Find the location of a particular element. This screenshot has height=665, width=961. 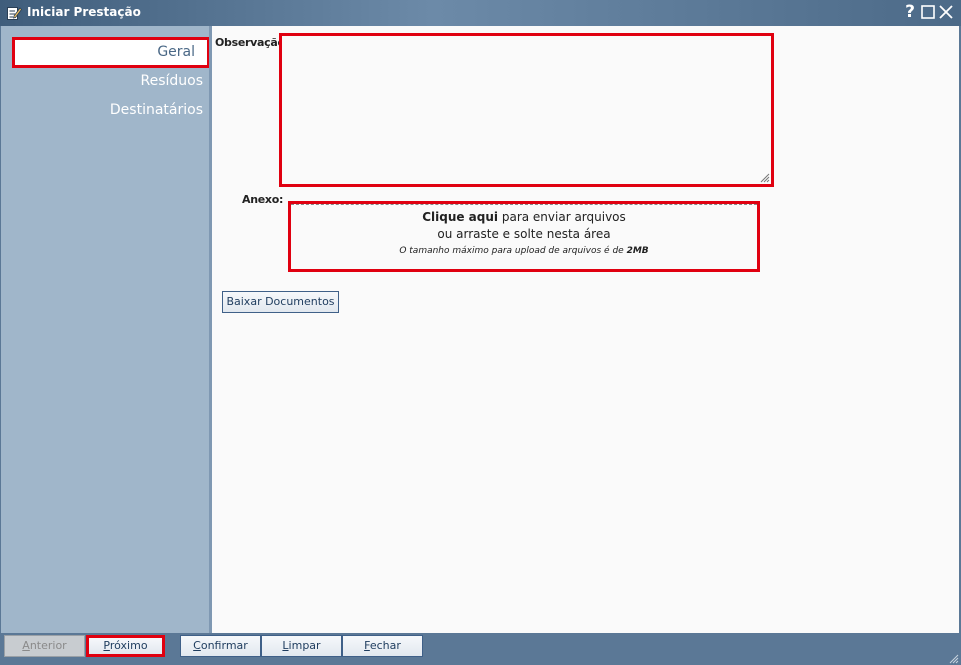

close-icon is located at coordinates (946, 12).